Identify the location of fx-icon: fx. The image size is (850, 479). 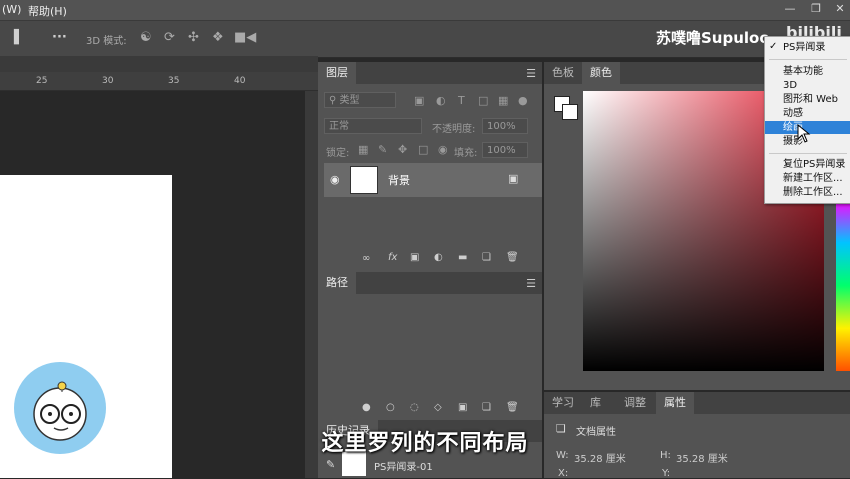
(392, 257).